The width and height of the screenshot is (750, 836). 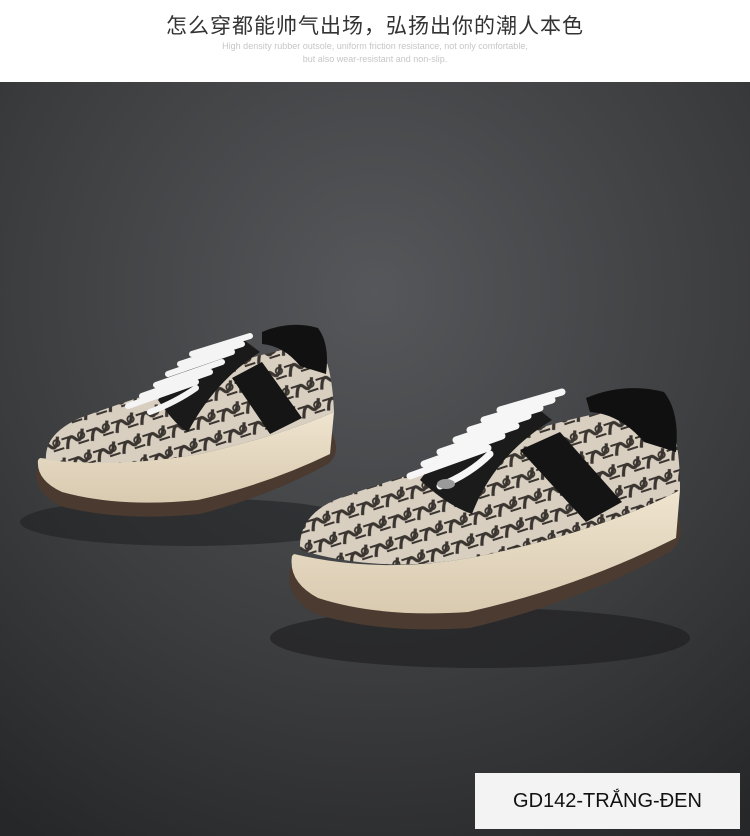 What do you see at coordinates (375, 26) in the screenshot?
I see `headline-text: 怎么穿都能帅气出场，弘扬出你的潮人本色` at bounding box center [375, 26].